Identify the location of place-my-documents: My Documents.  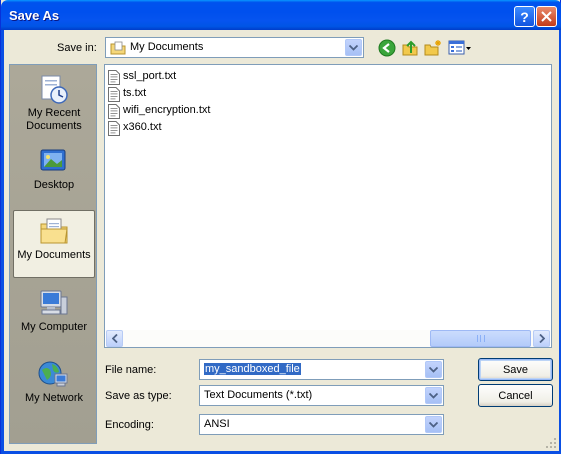
(54, 244).